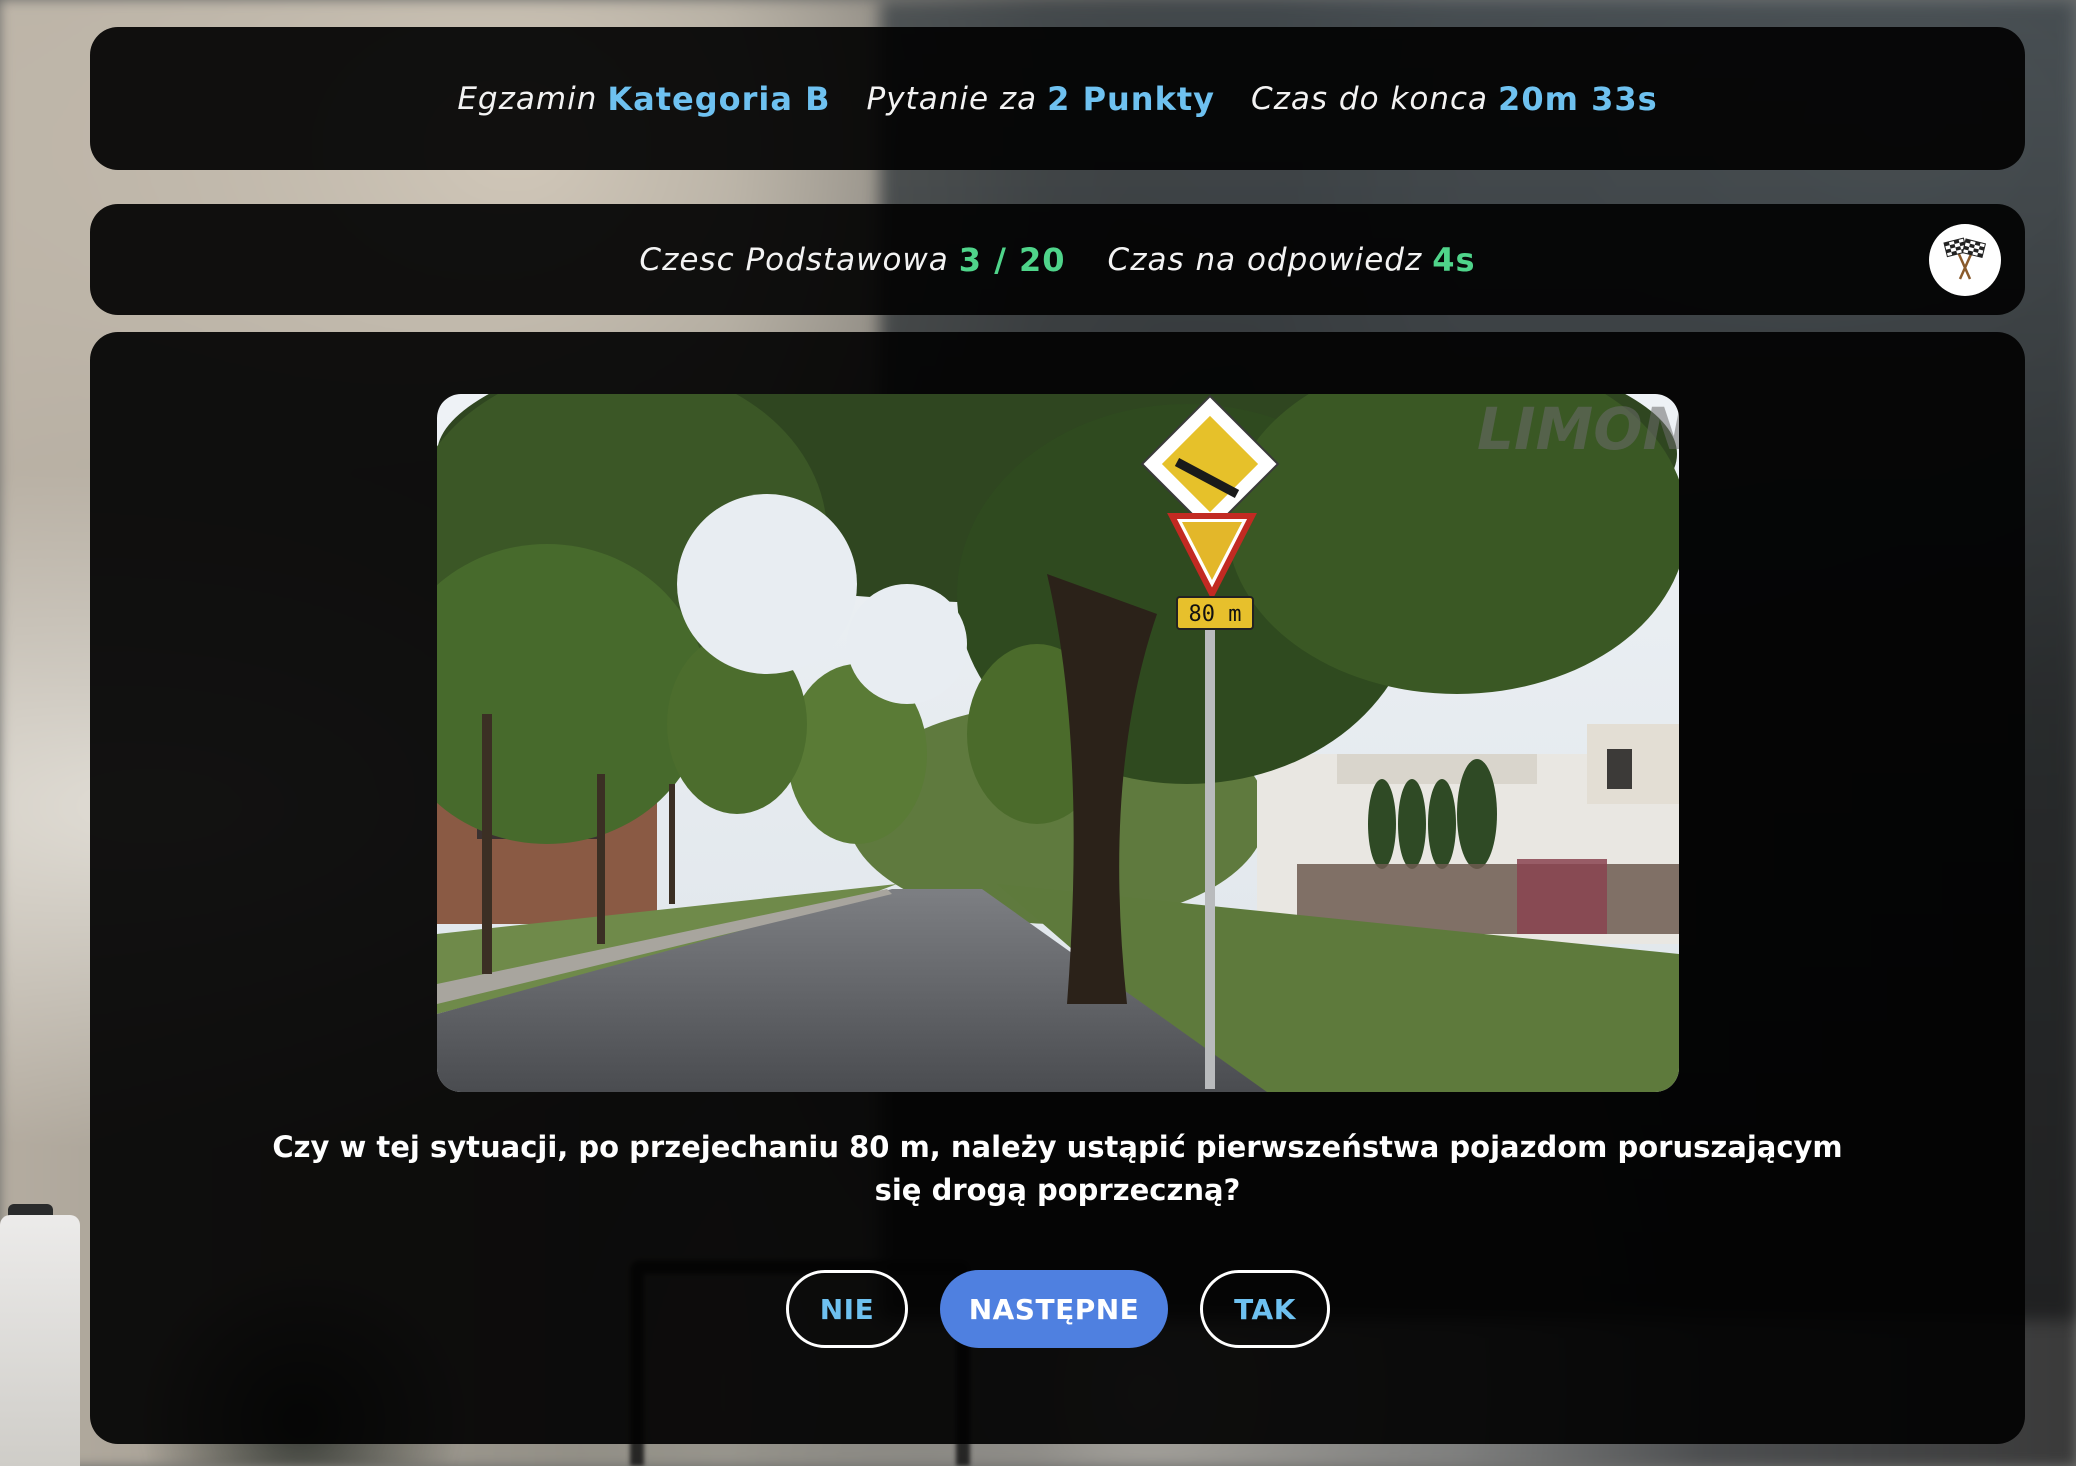 This screenshot has width=2076, height=1466. I want to click on next-question-button: NASTĘPNE, so click(1054, 1309).